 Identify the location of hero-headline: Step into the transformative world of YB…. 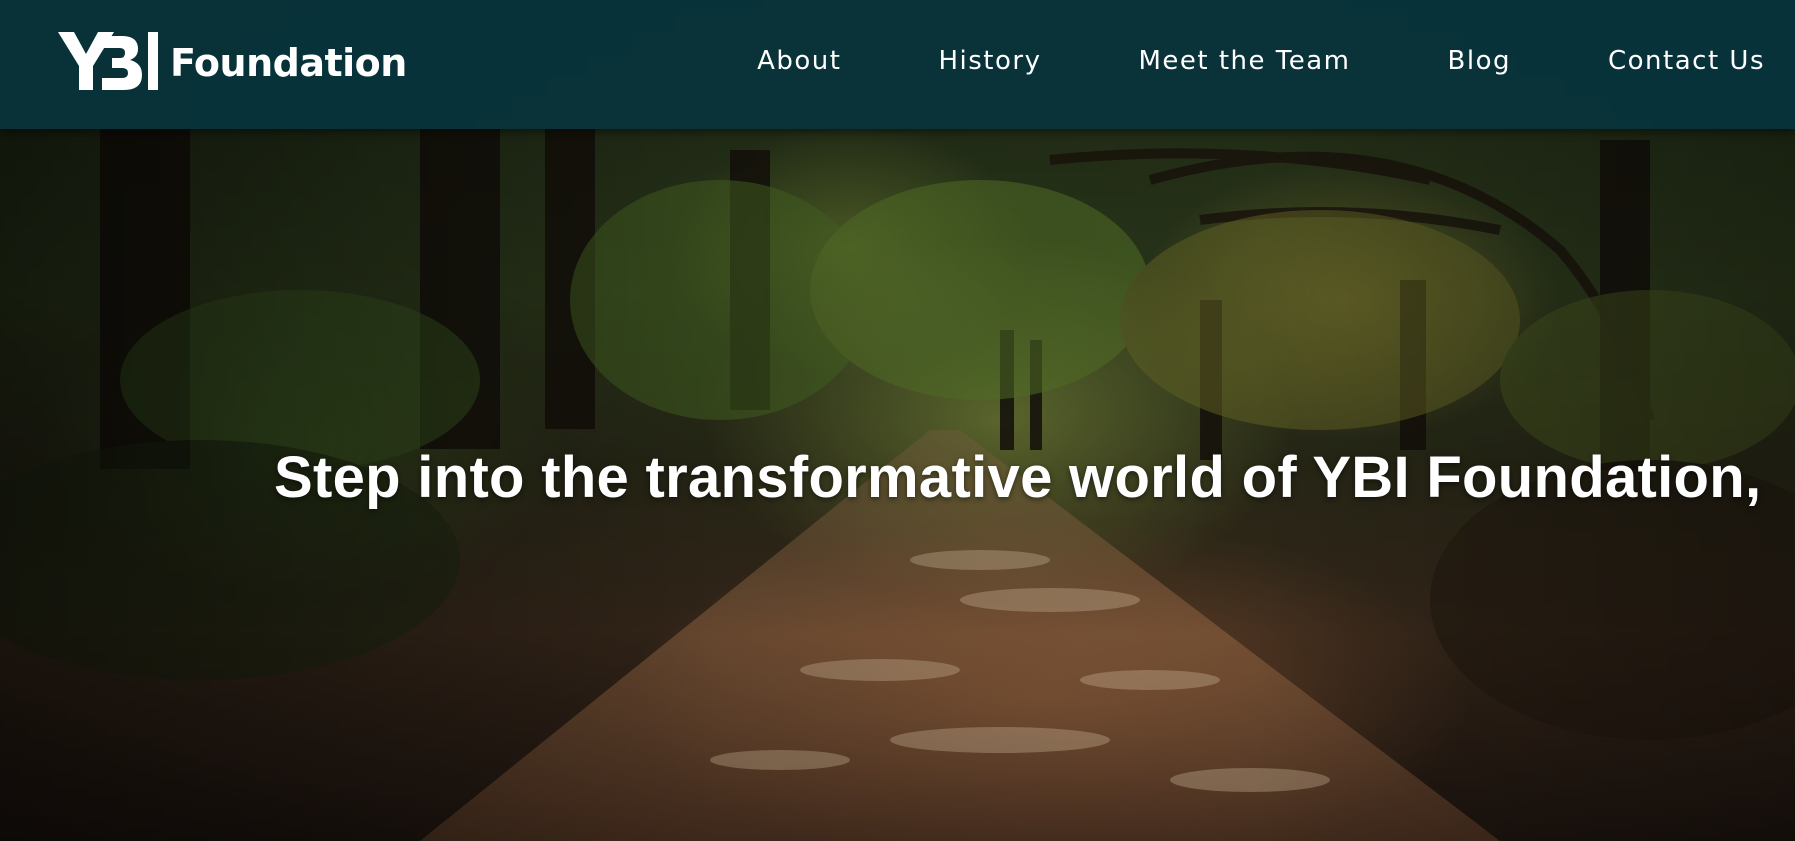
(1018, 477).